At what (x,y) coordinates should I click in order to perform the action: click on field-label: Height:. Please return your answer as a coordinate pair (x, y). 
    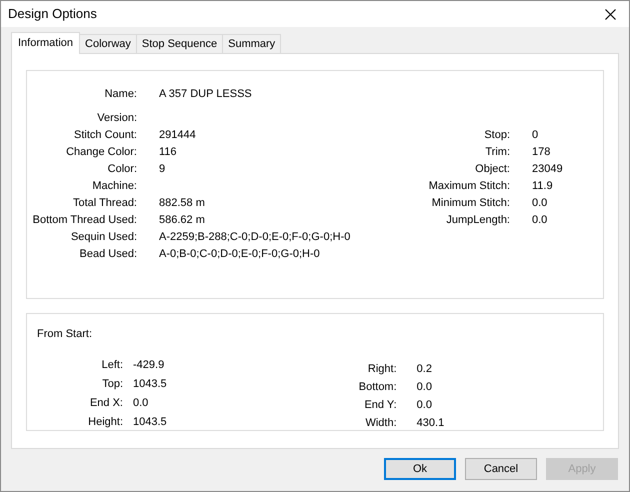
    Looking at the image, I should click on (105, 422).